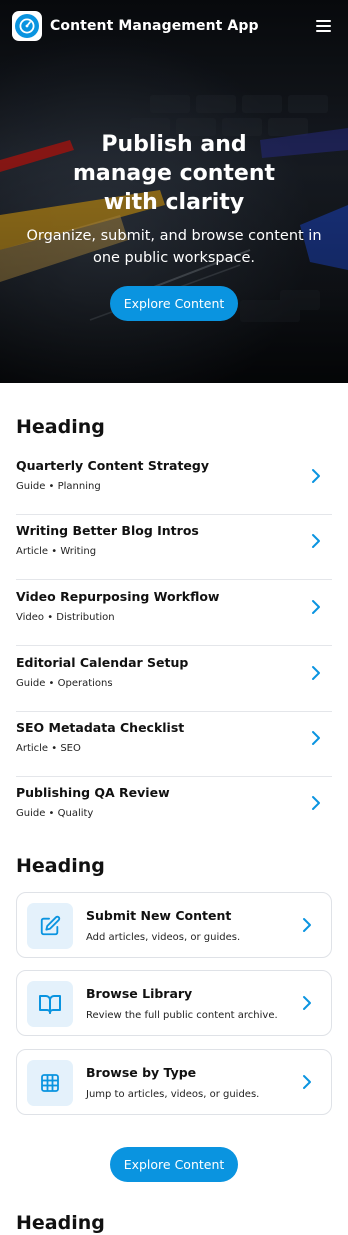 The image size is (348, 1235). What do you see at coordinates (56, 551) in the screenshot?
I see `list-item-meta: Article • Writing` at bounding box center [56, 551].